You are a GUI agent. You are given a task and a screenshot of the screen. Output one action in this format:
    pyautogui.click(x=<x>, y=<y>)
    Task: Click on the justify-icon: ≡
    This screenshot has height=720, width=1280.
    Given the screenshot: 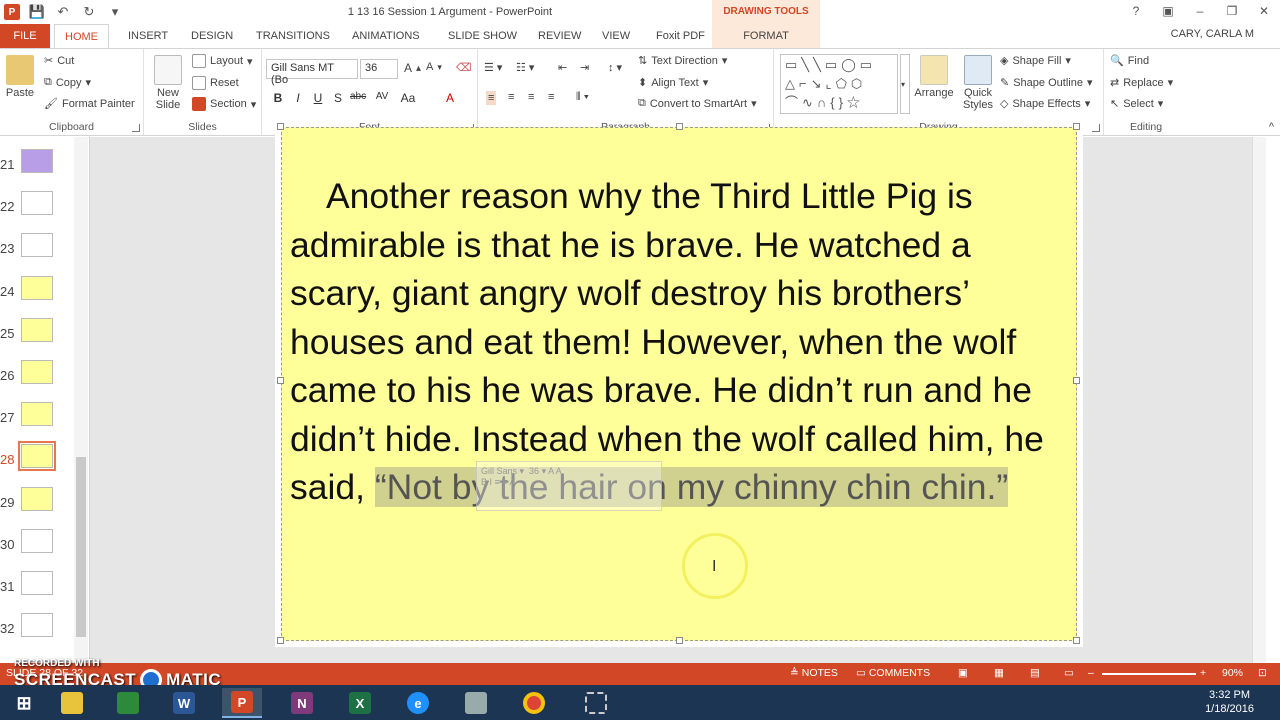 What is the action you would take?
    pyautogui.click(x=551, y=97)
    